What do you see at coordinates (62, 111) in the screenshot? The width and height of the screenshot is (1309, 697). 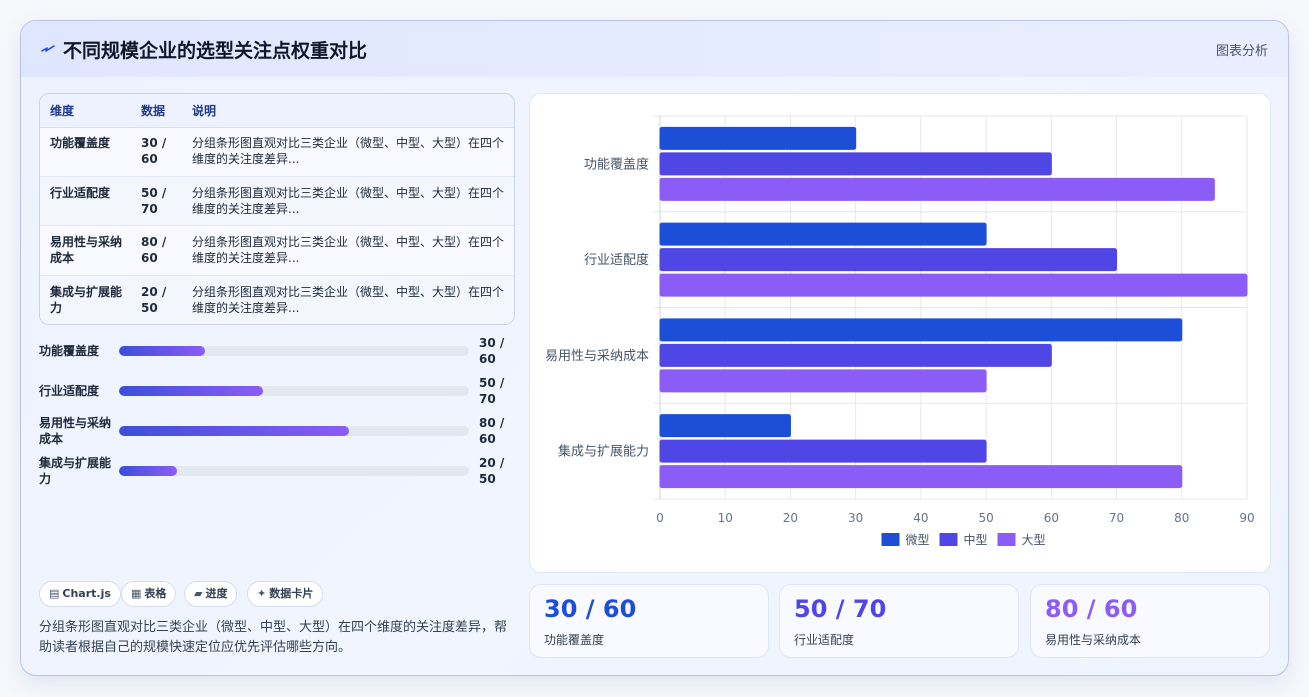 I see `table-header-cell: 维度` at bounding box center [62, 111].